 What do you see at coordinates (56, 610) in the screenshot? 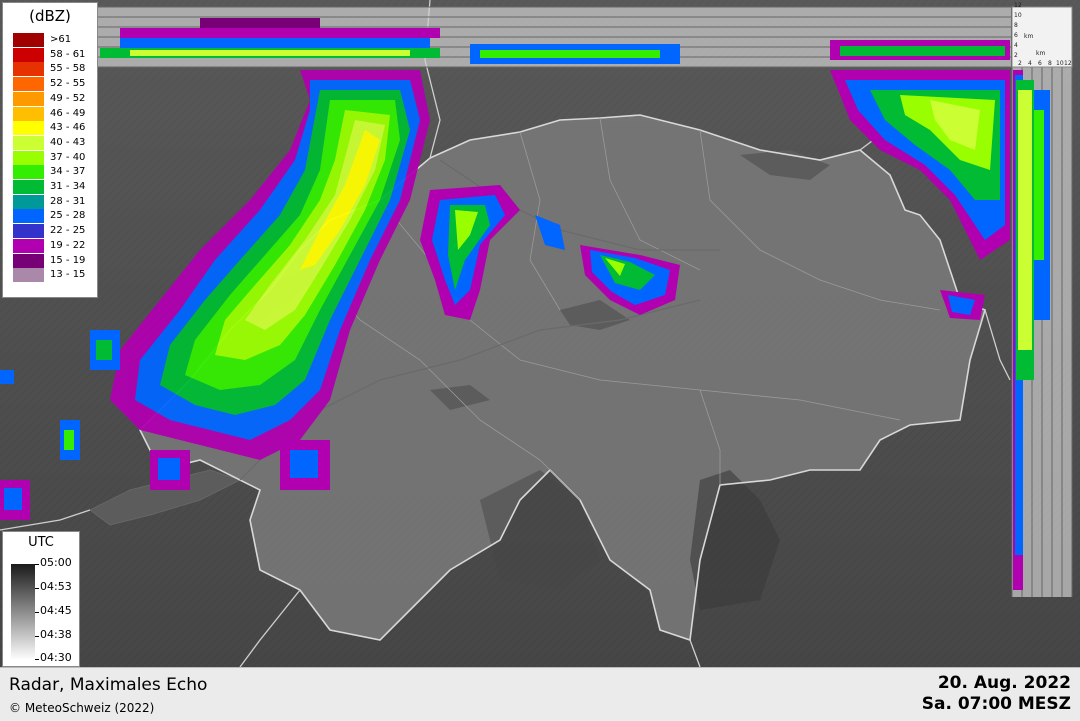
I see `utc-label: 04:45` at bounding box center [56, 610].